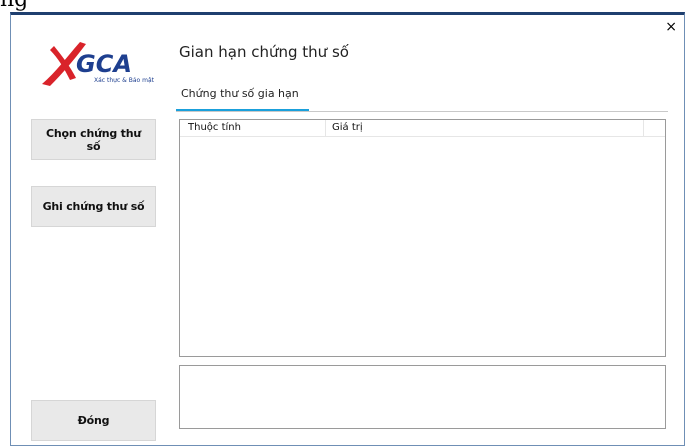 The image size is (687, 448). Describe the element at coordinates (264, 52) in the screenshot. I see `page-title: Gian hạn chứng thư số` at that location.